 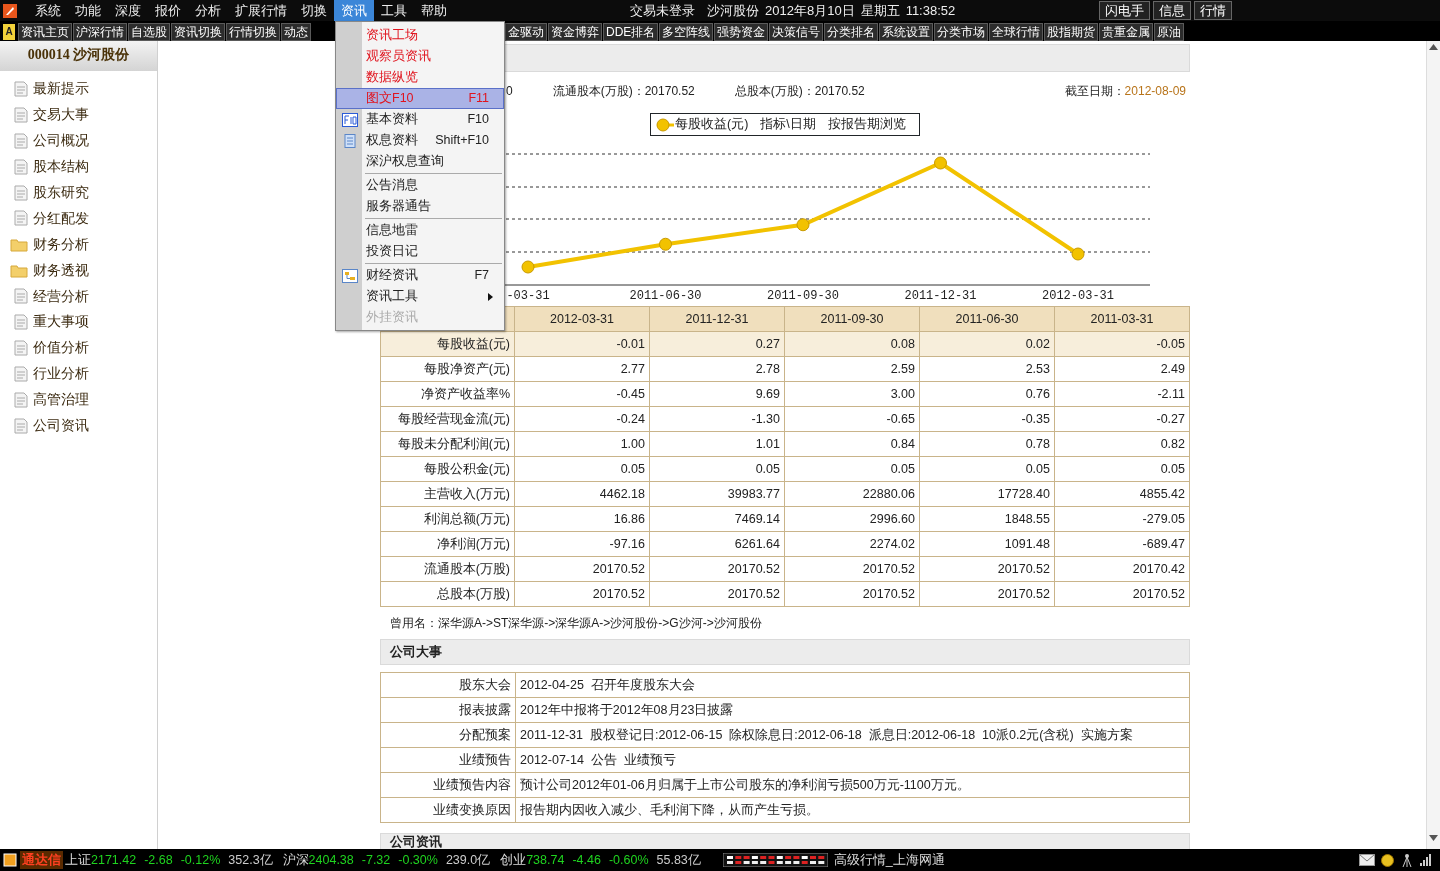 What do you see at coordinates (799, 91) in the screenshot?
I see `summary-text: 总股本(万股)：20170.52` at bounding box center [799, 91].